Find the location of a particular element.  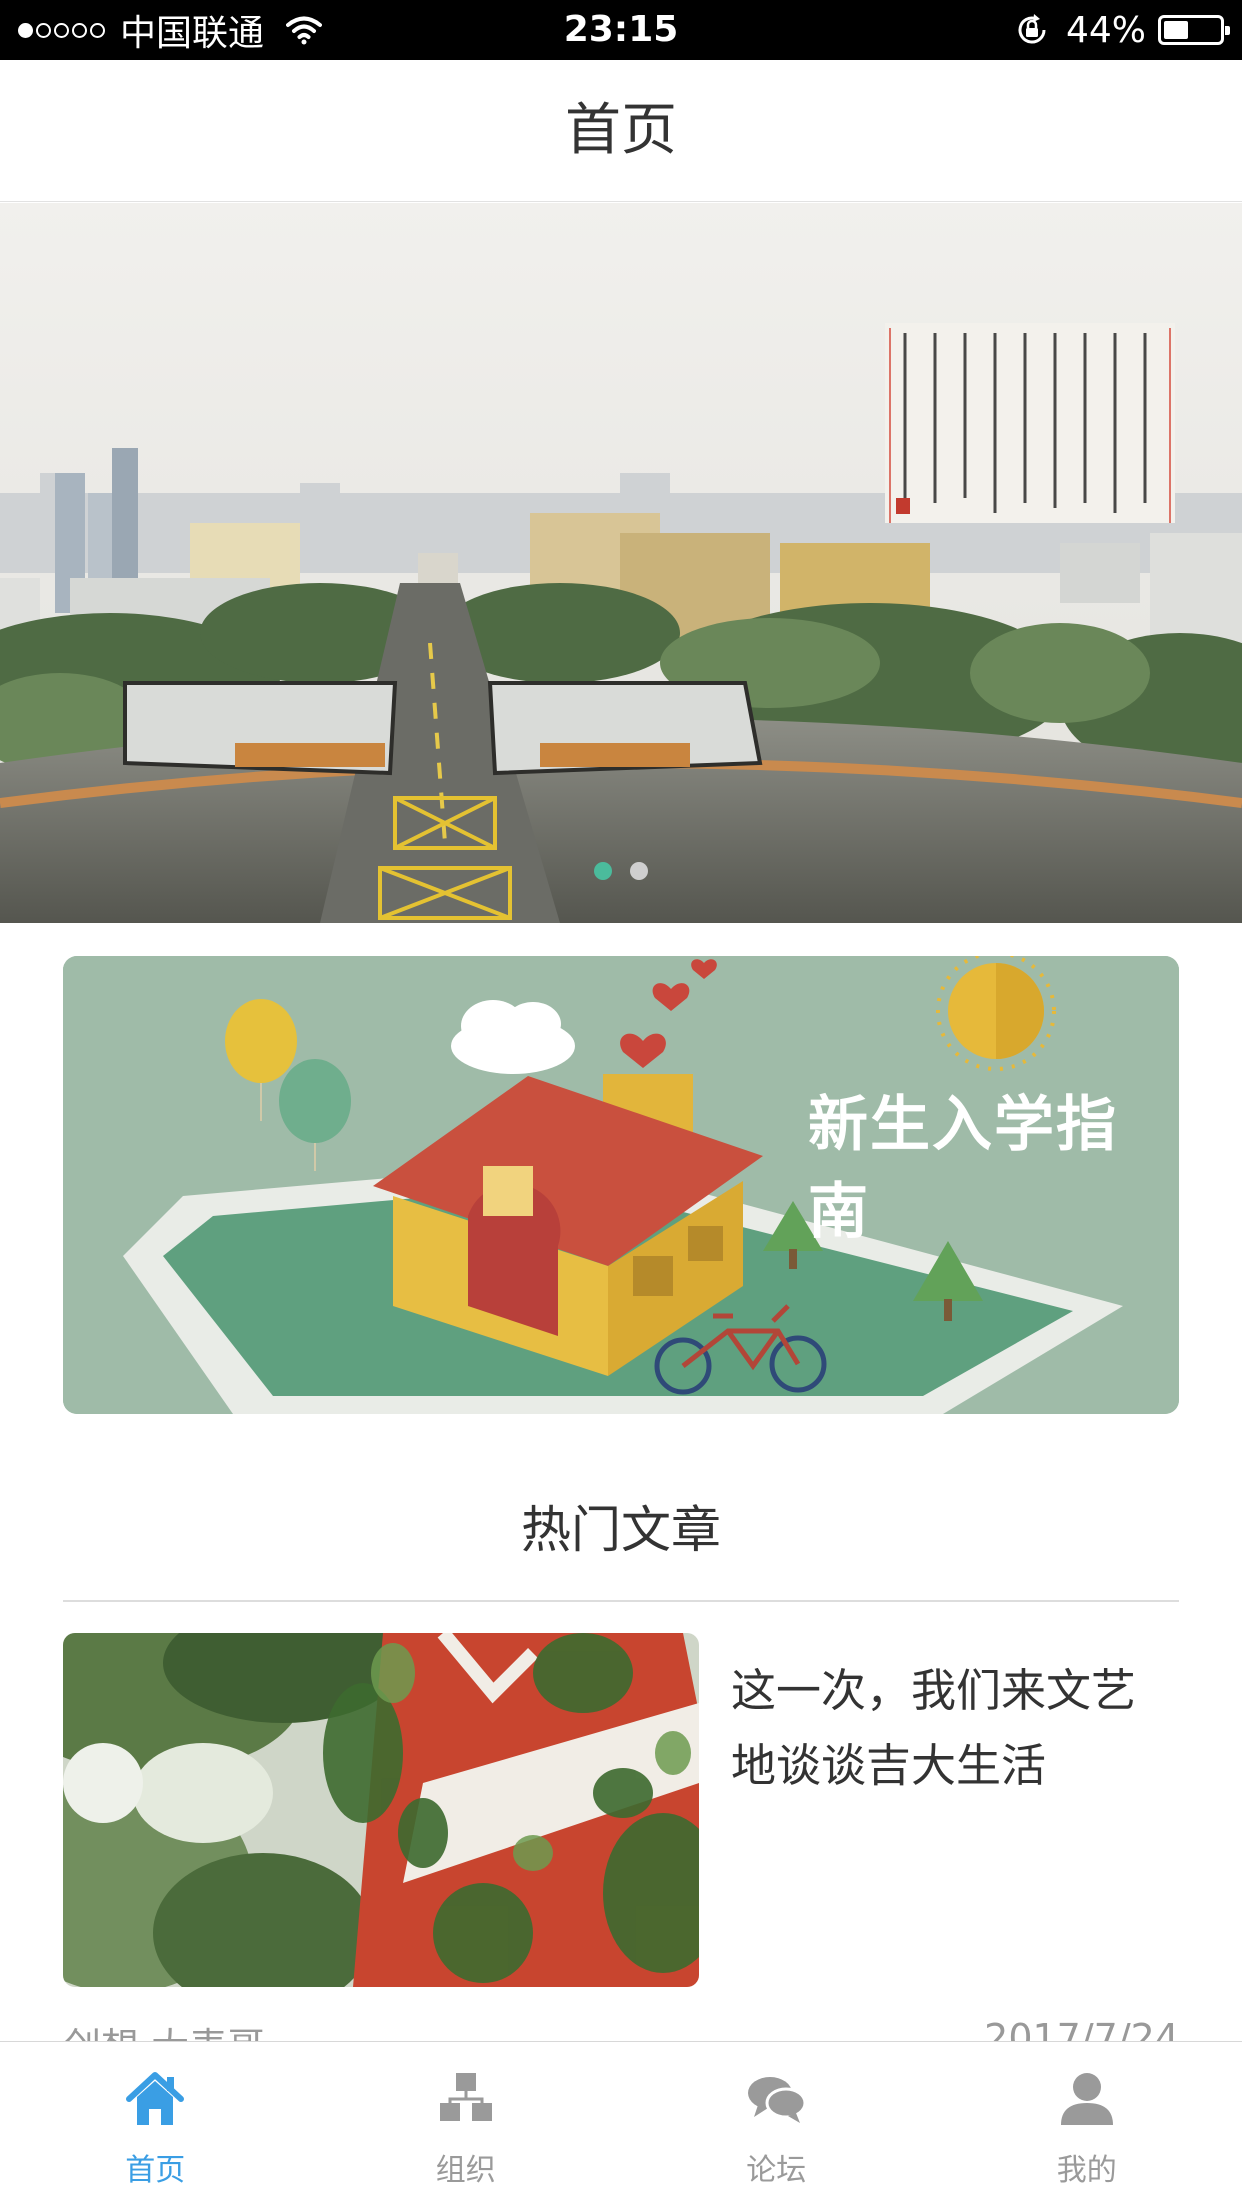

tab-label: 我的 is located at coordinates (1086, 2170).